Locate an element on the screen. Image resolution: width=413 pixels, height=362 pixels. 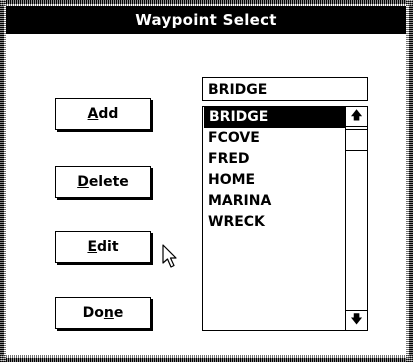
waypoint-name-value: BRIDGE is located at coordinates (238, 90).